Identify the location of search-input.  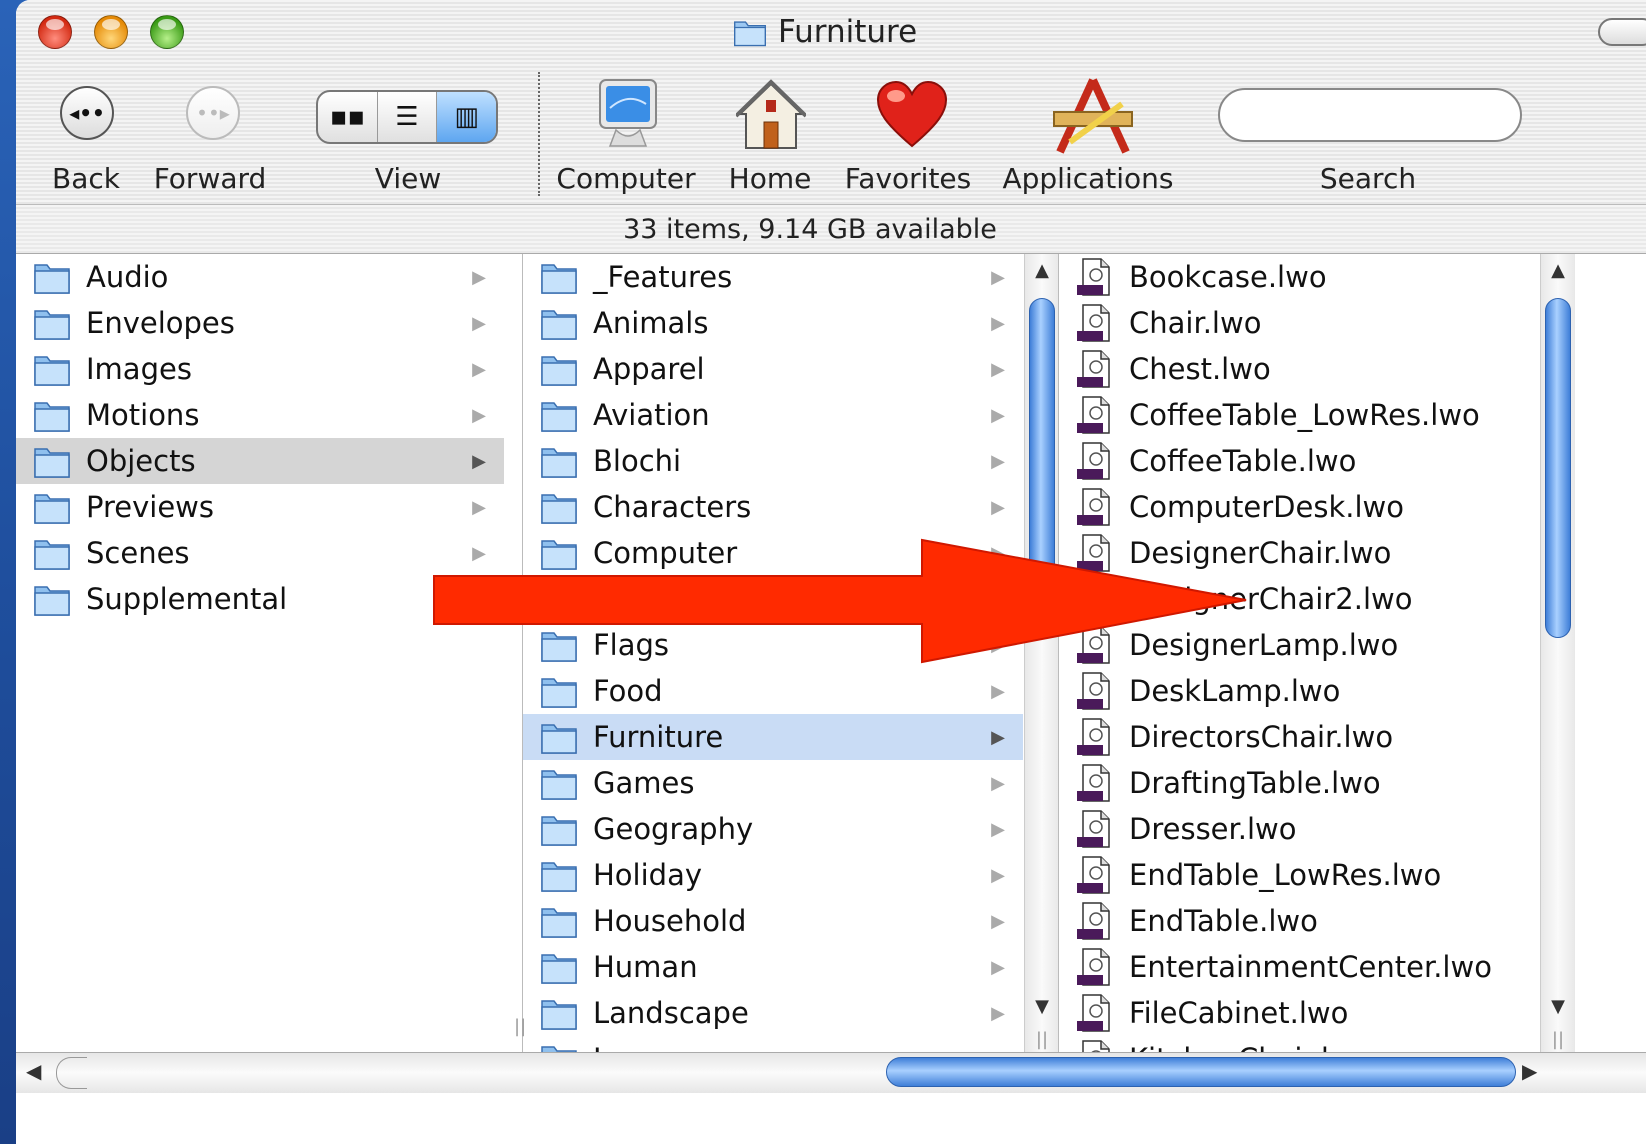
(1370, 115).